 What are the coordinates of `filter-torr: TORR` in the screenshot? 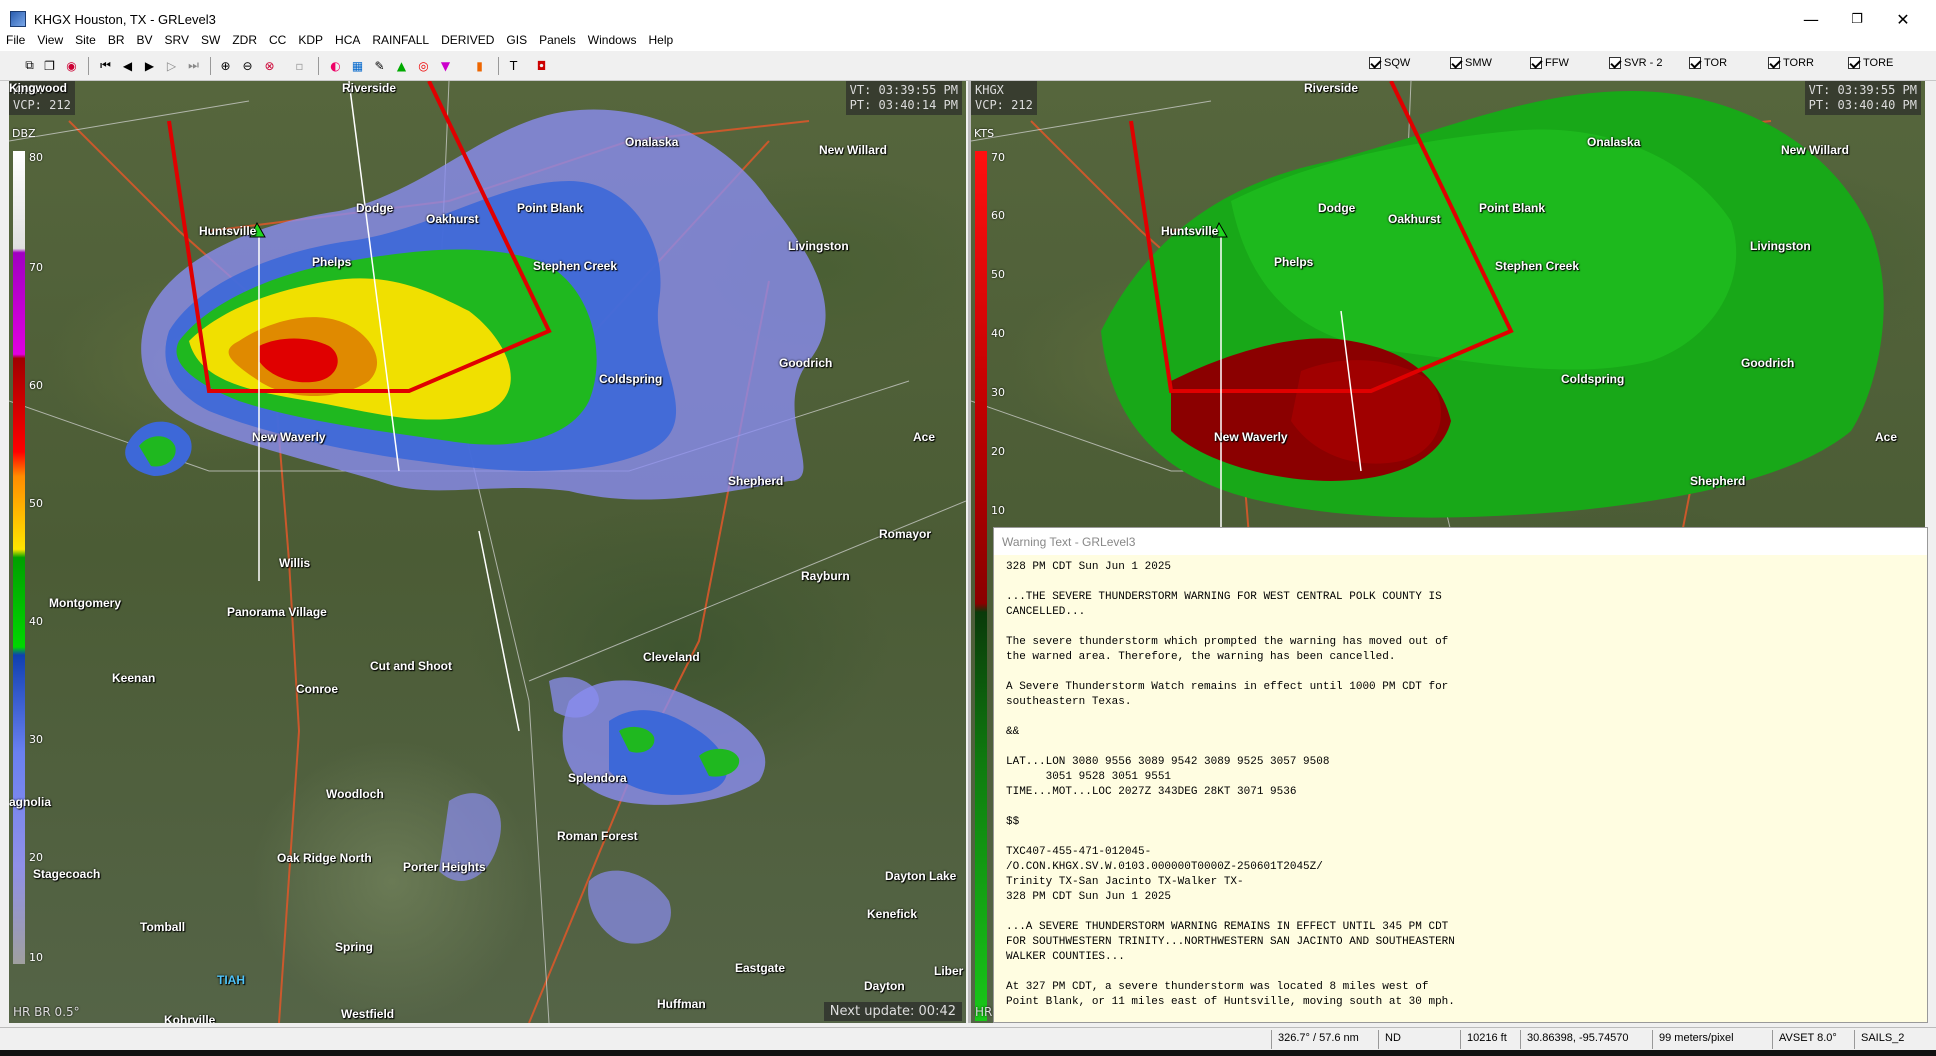 It's located at (1791, 63).